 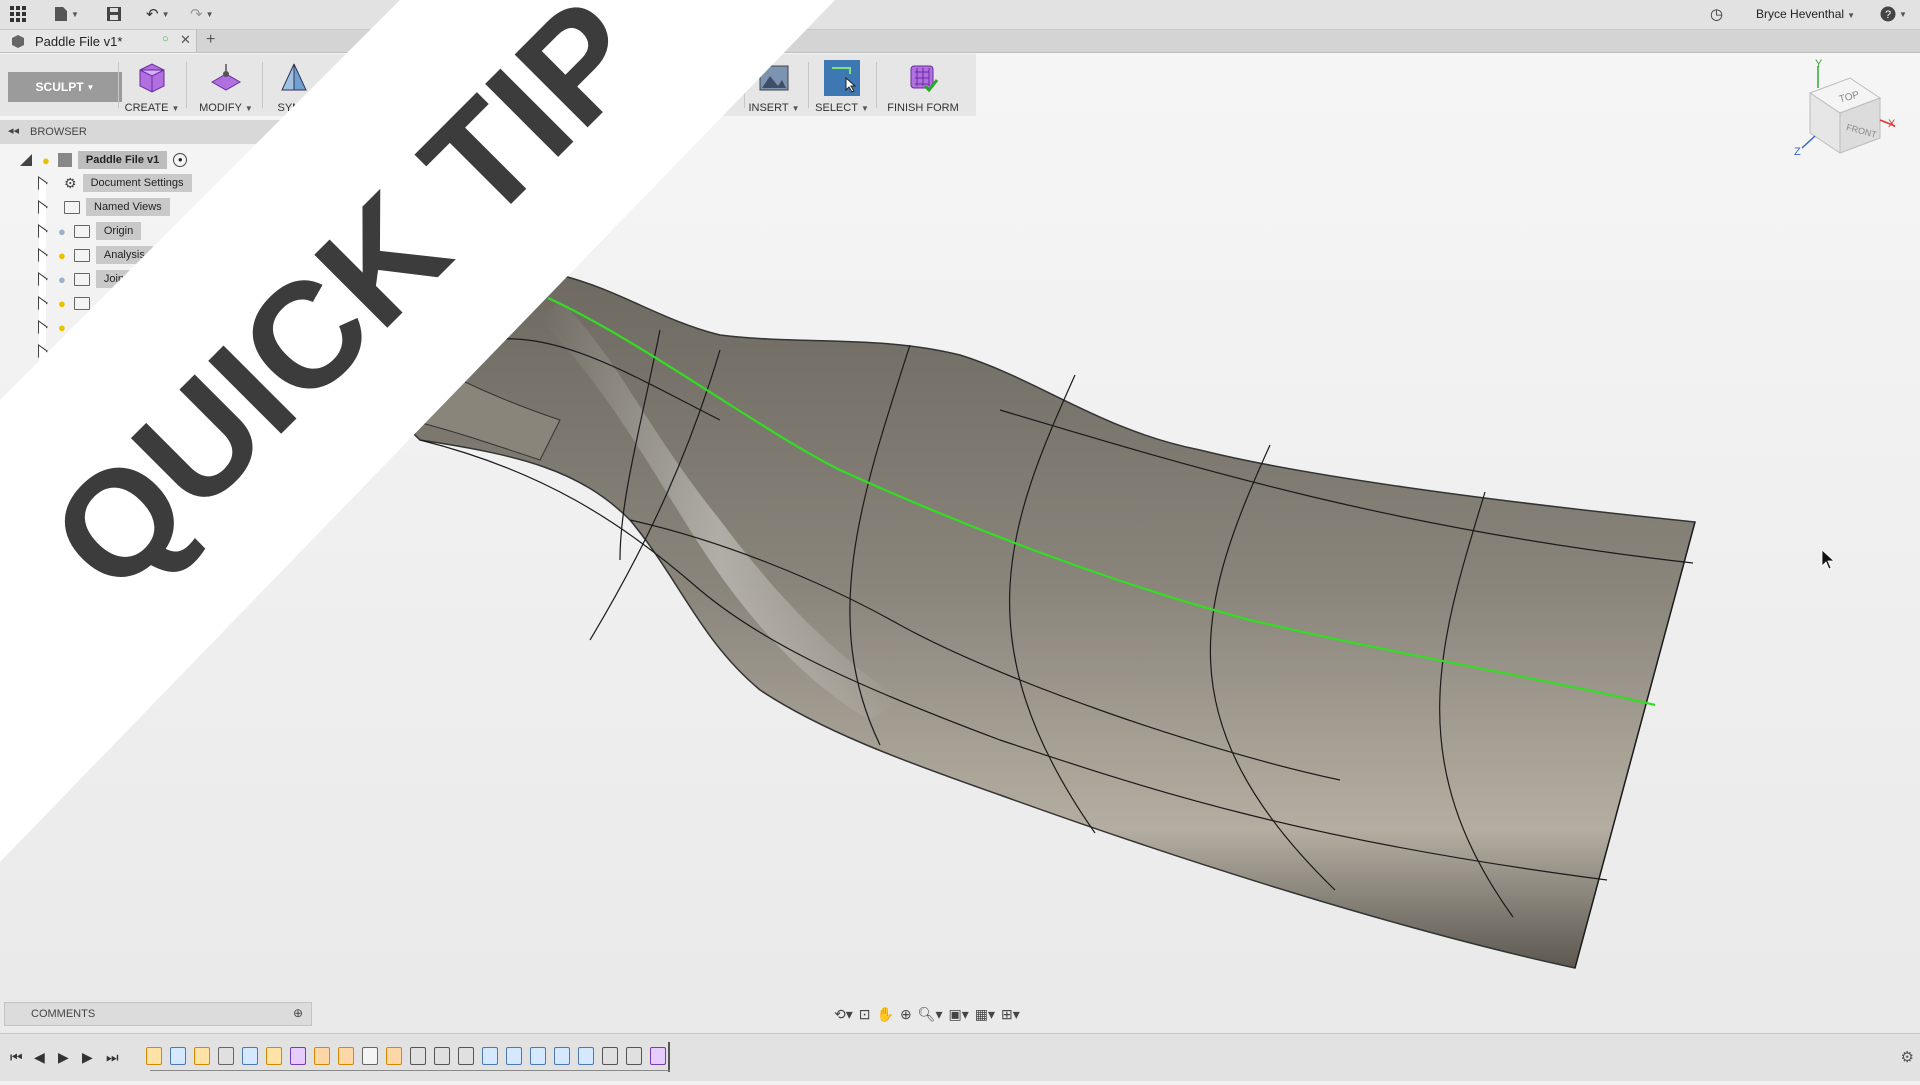 I want to click on workspace-switcher: SCULPT ▼, so click(x=65, y=87).